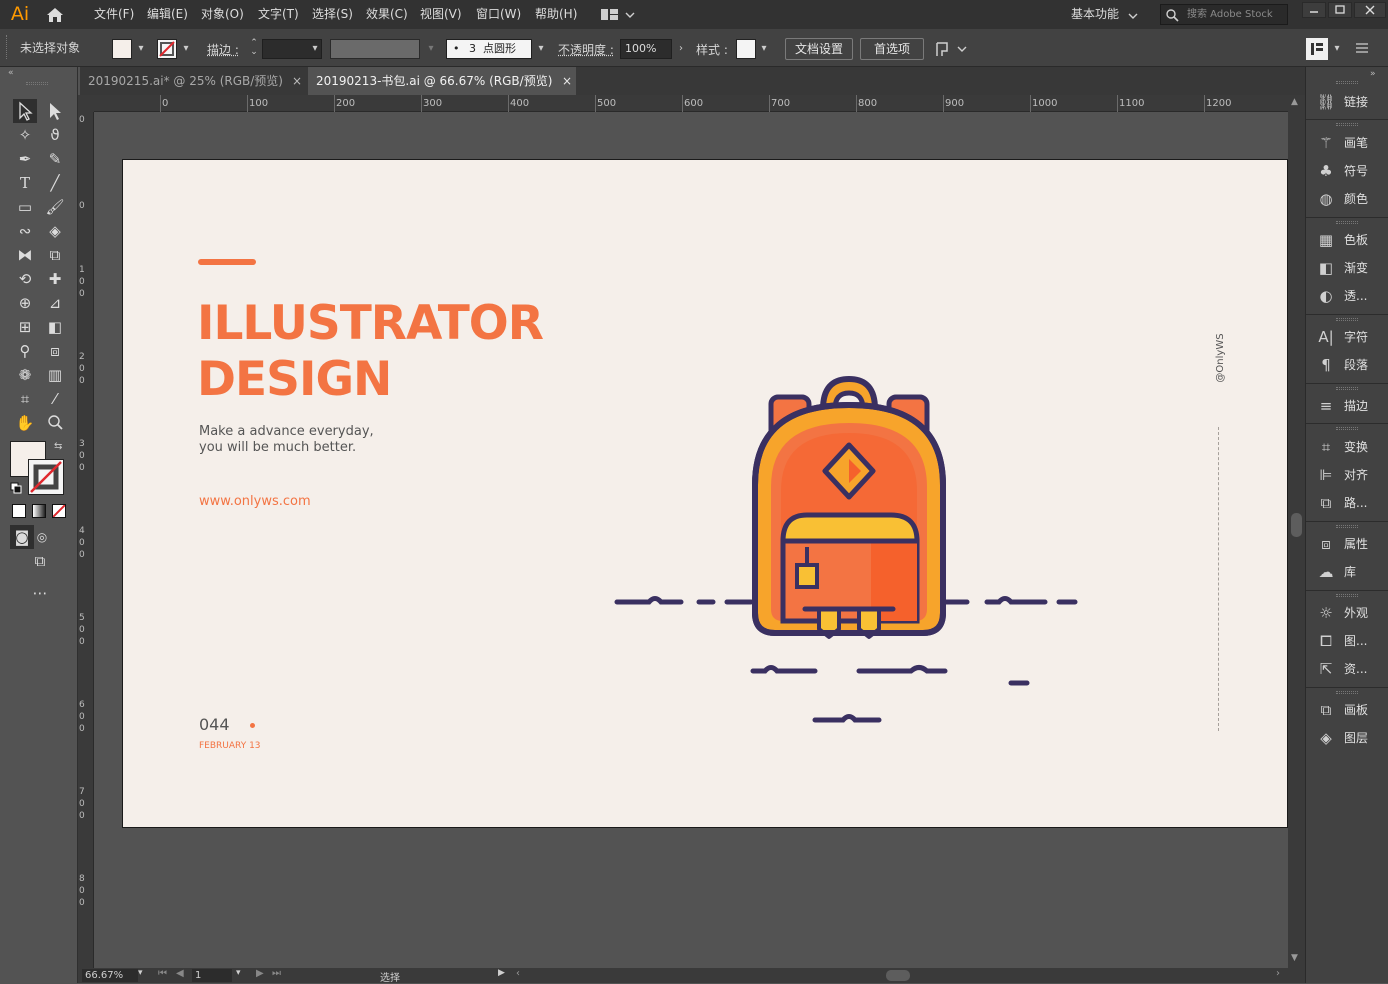 The height and width of the screenshot is (984, 1388). What do you see at coordinates (167, 14) in the screenshot?
I see `menu-edit: 编辑(E)` at bounding box center [167, 14].